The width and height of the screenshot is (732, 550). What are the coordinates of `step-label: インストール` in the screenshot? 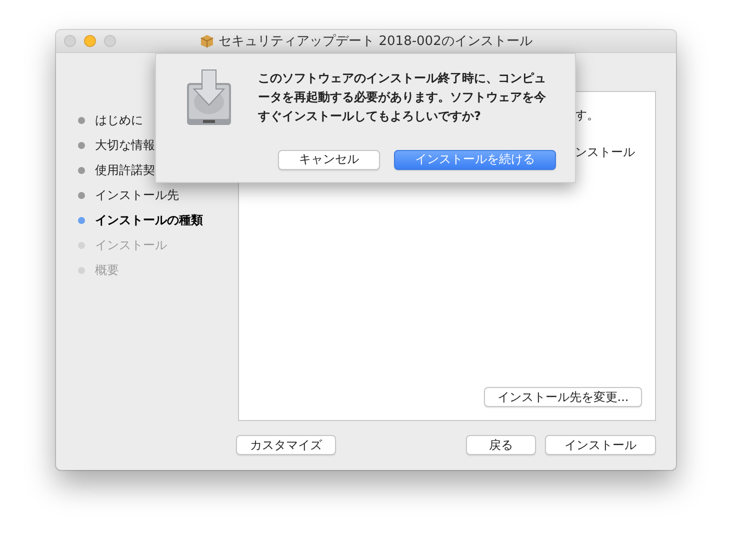 It's located at (131, 245).